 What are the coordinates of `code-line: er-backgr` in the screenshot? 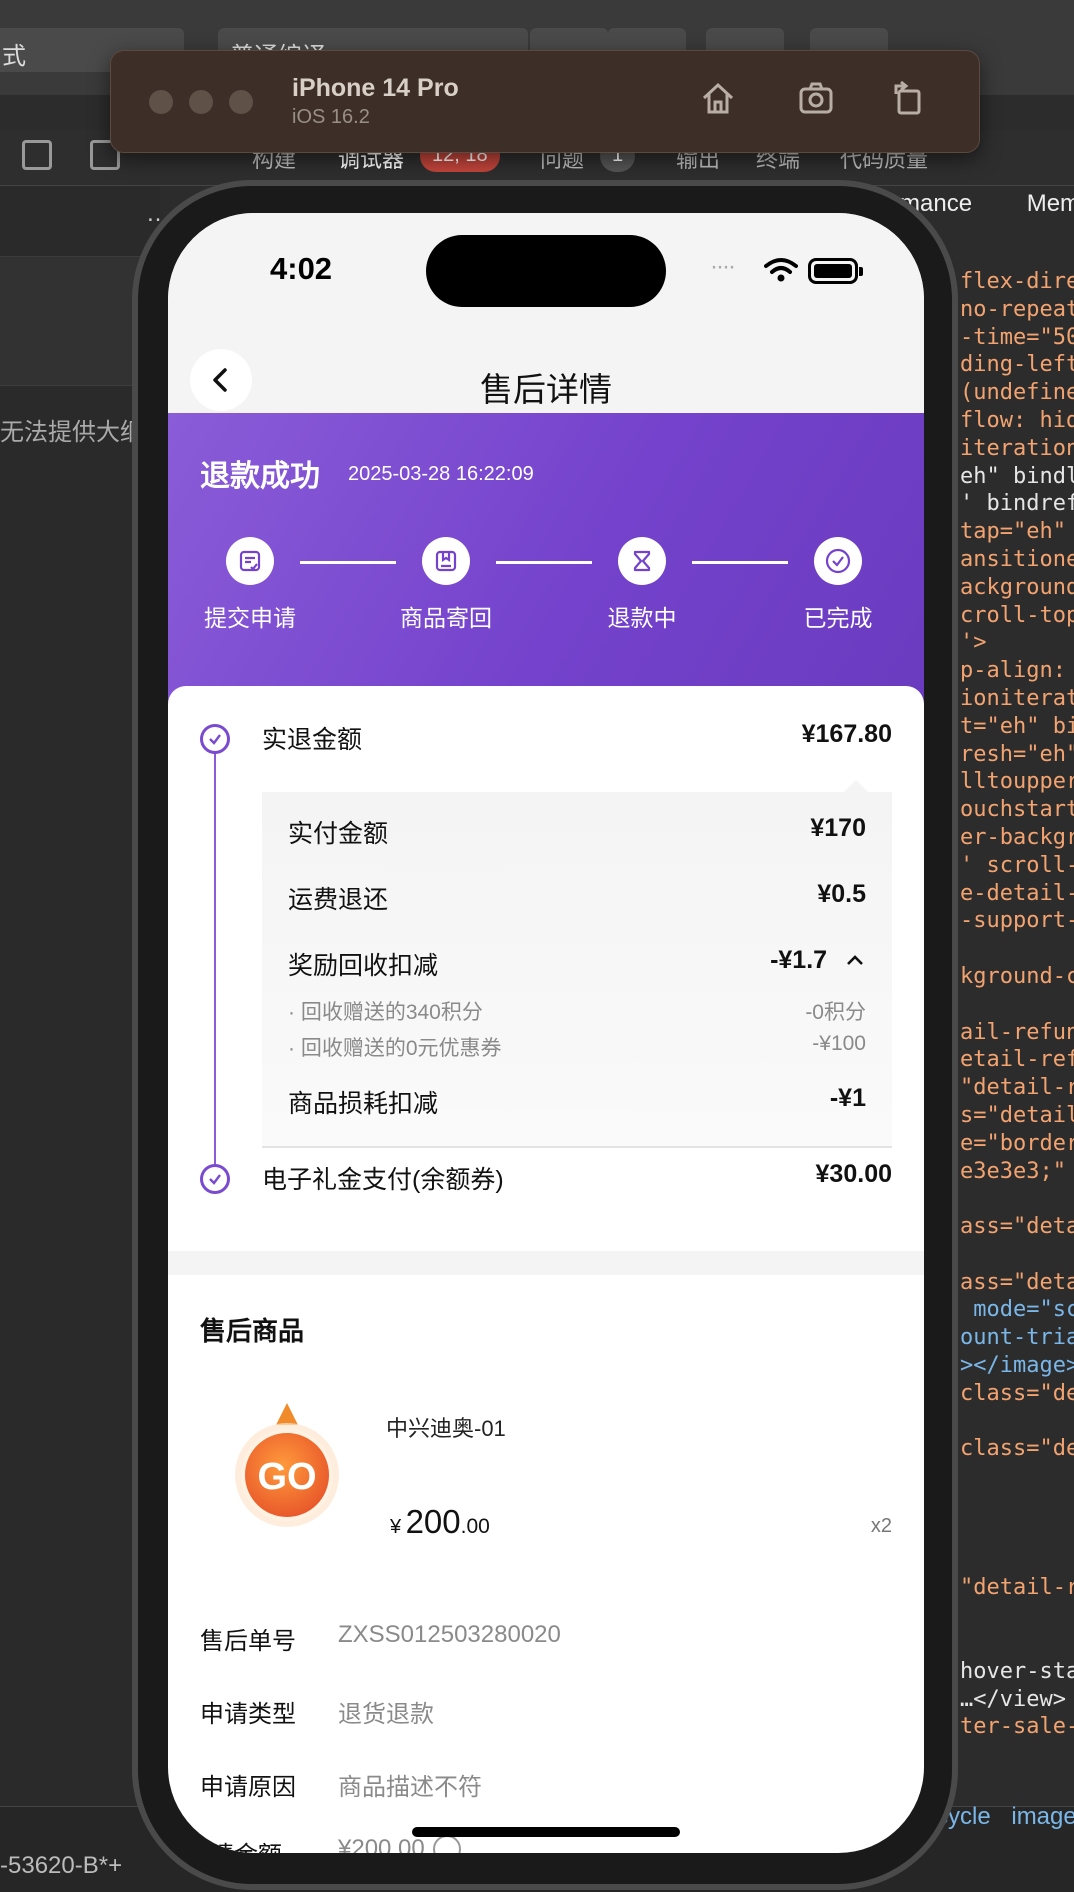 It's located at (1017, 837).